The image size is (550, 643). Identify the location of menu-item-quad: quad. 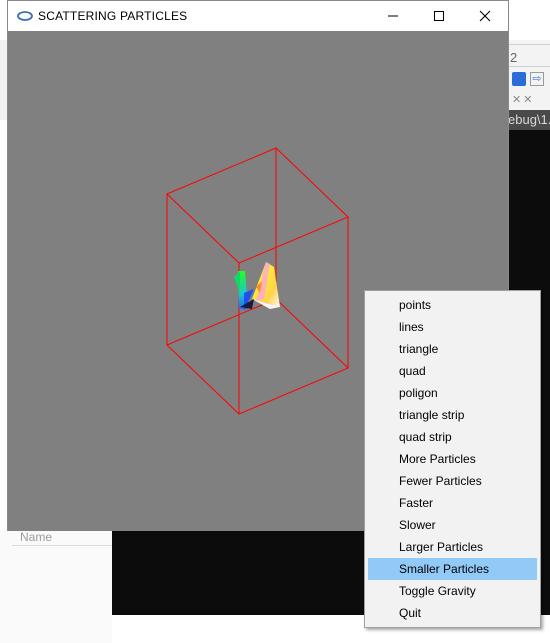
(452, 371).